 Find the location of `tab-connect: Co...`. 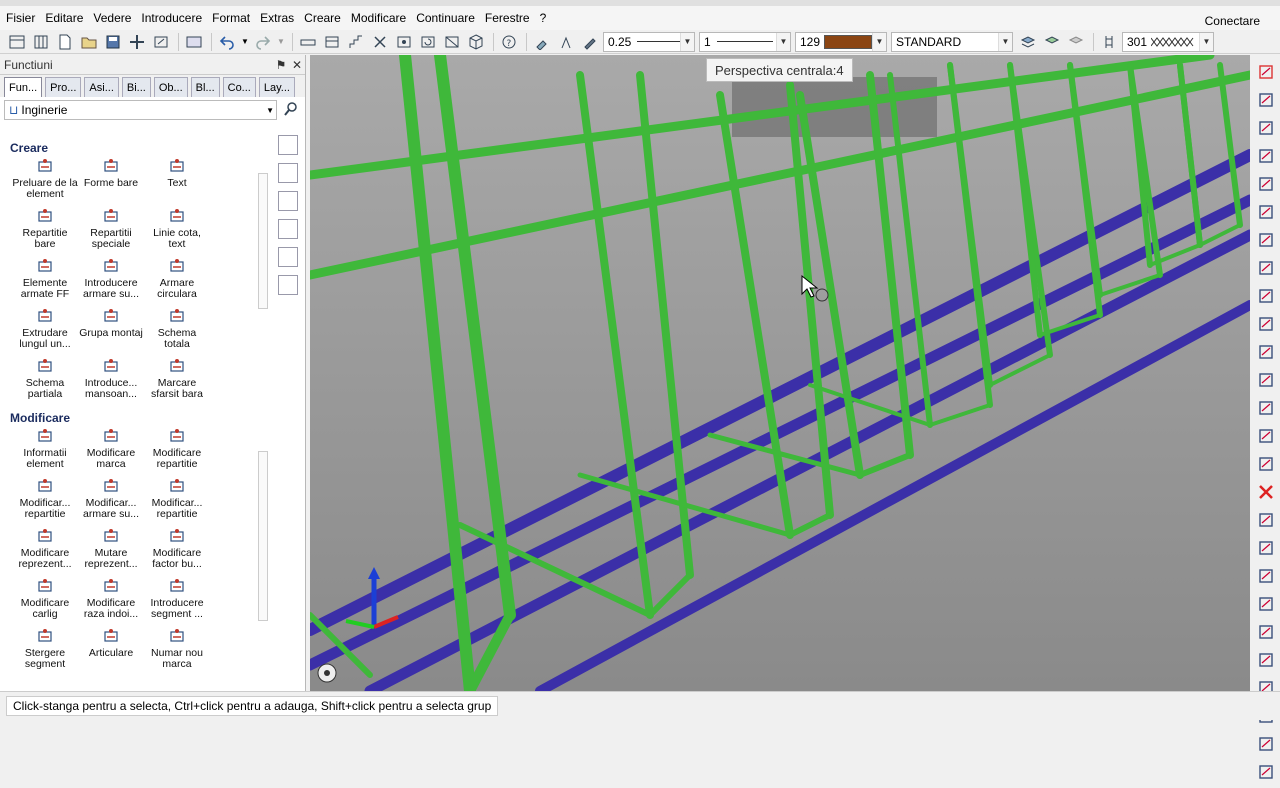

tab-connect: Co... is located at coordinates (239, 87).